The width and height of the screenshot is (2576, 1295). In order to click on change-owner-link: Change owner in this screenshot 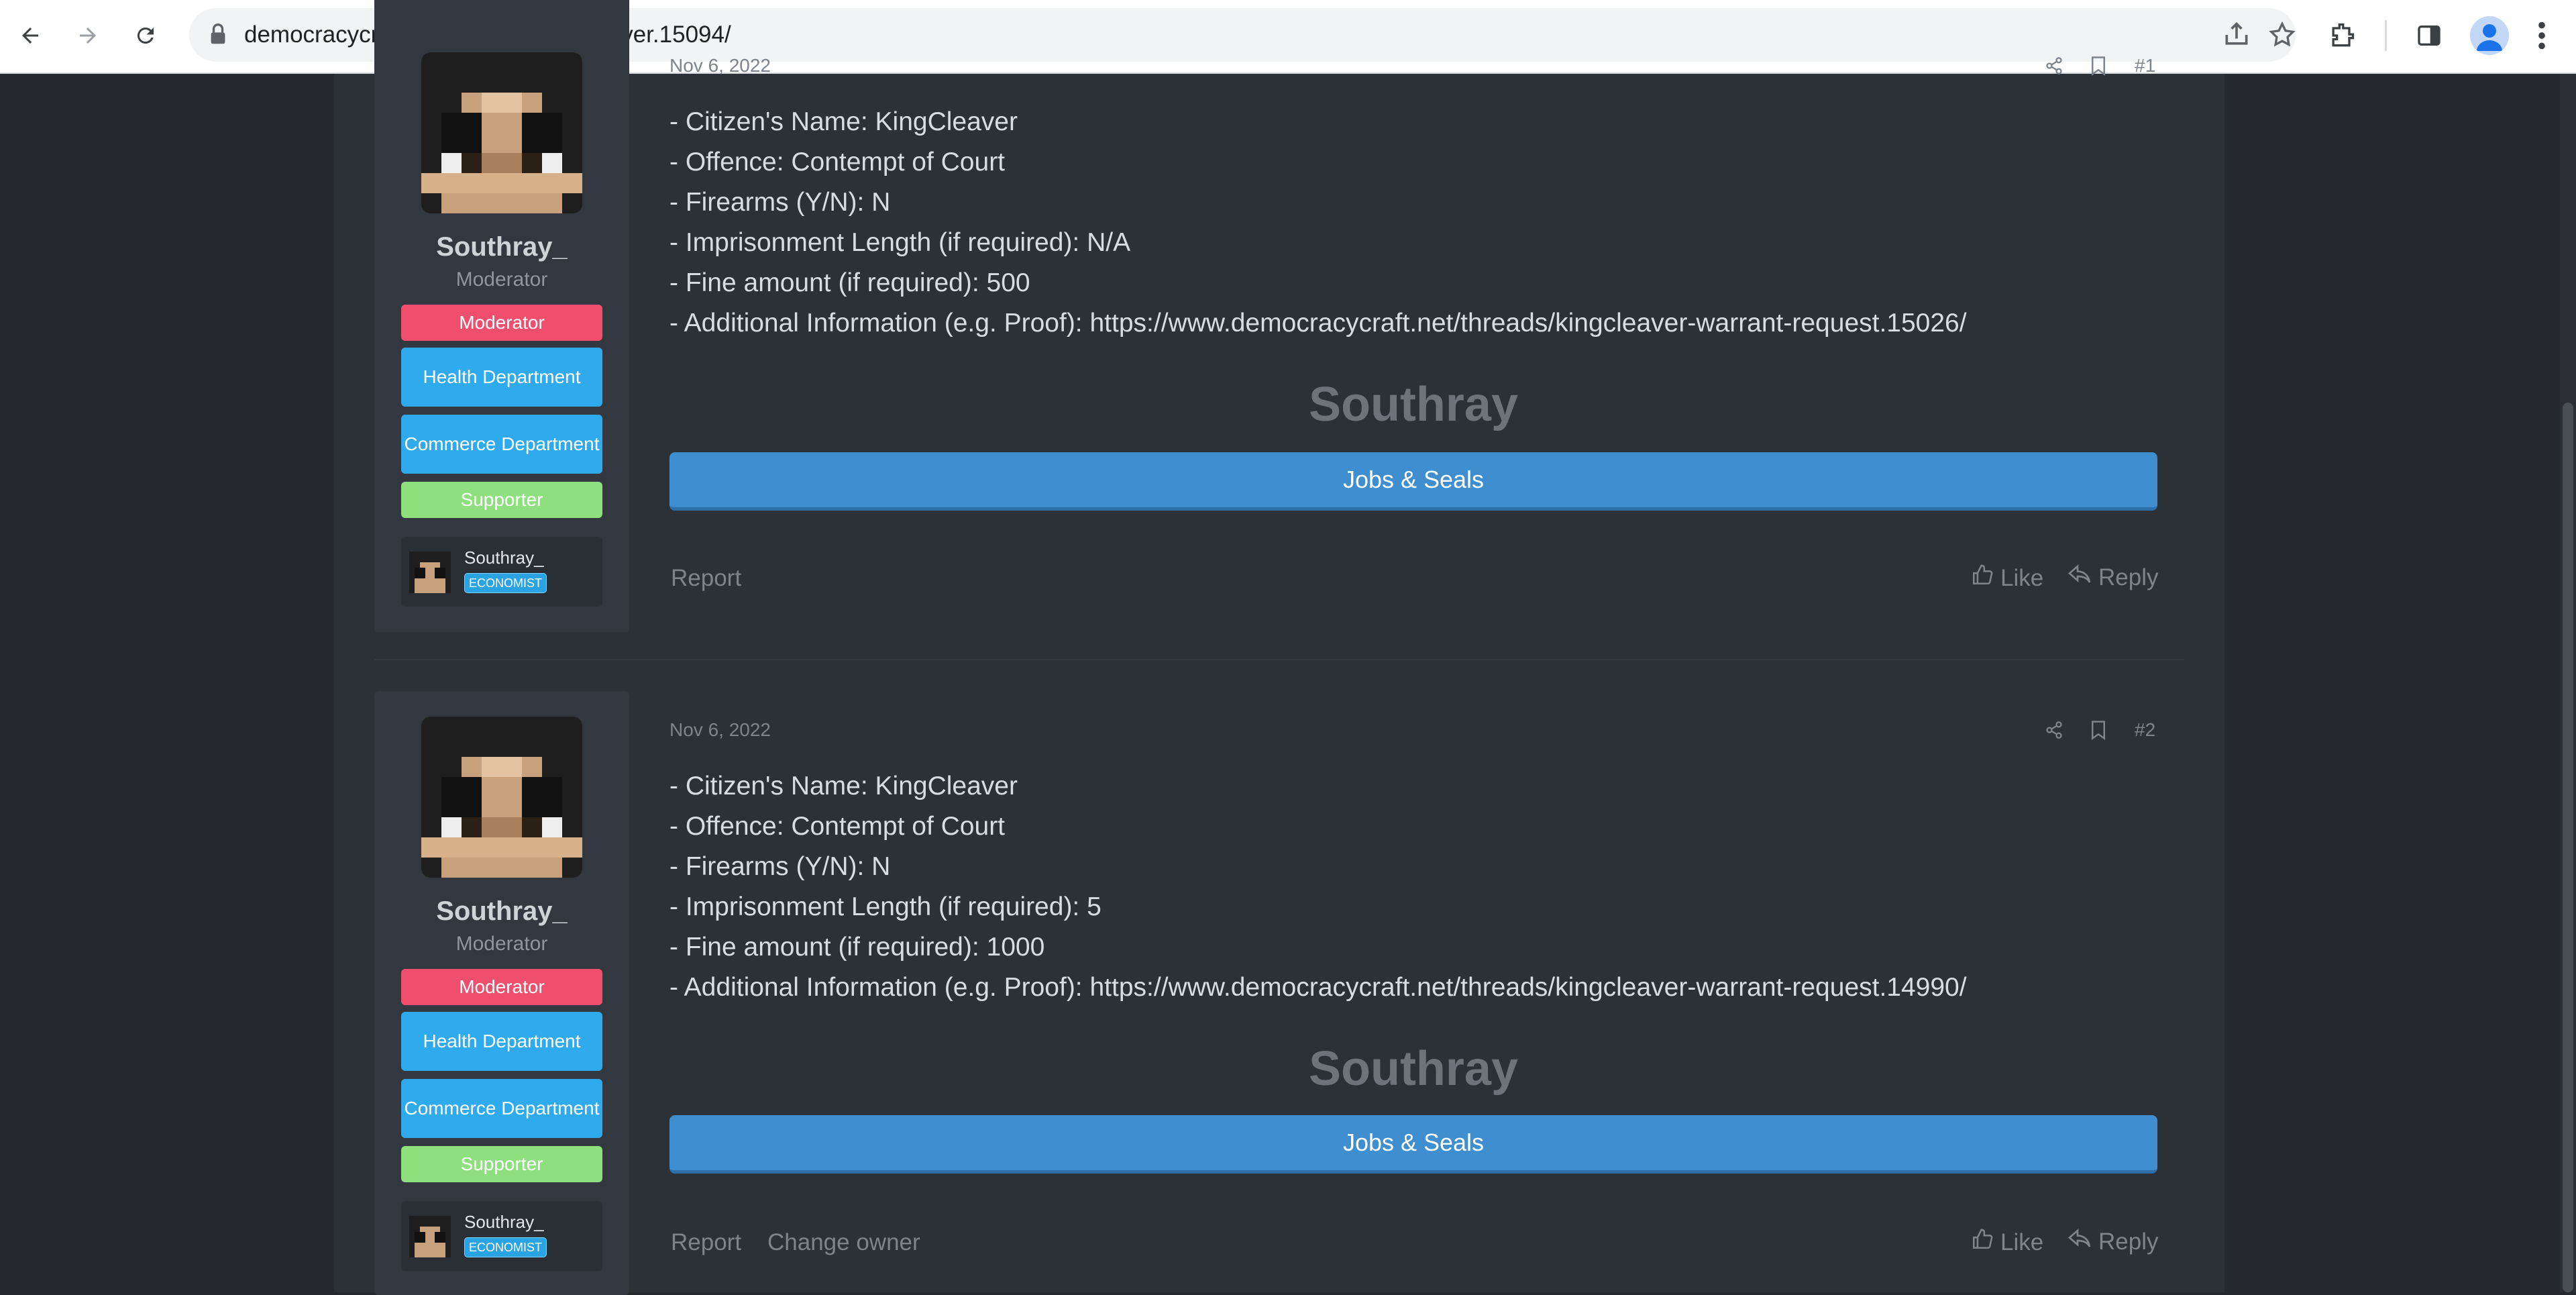, I will do `click(843, 1242)`.